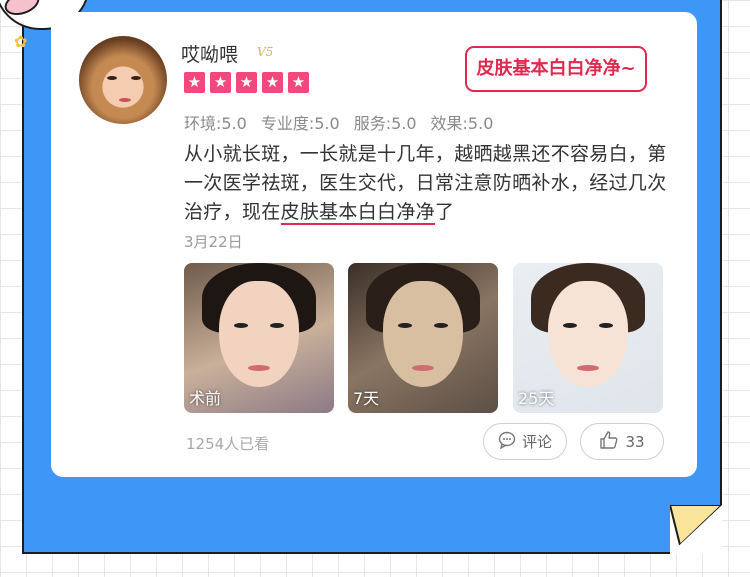 The image size is (750, 577). Describe the element at coordinates (385, 123) in the screenshot. I see `rating-service: 服务:5.0` at that location.